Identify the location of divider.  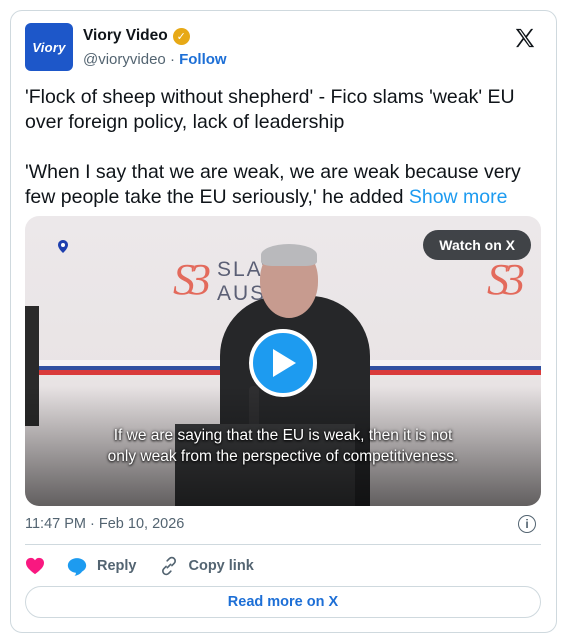
(283, 544).